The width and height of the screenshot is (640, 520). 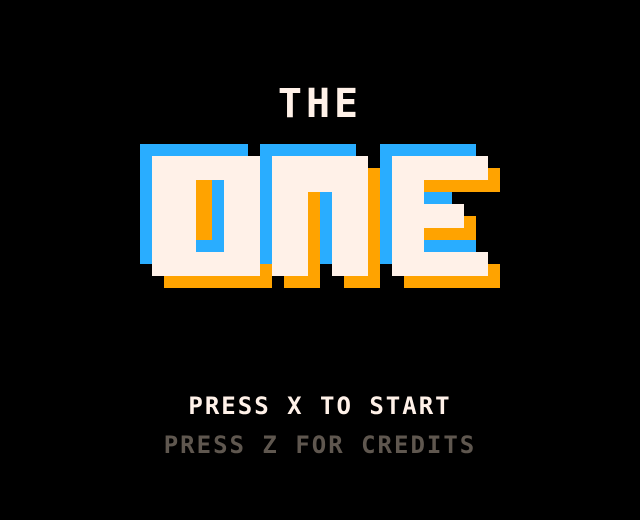 I want to click on press-start-prompt: PRESS X TO START, so click(x=320, y=406).